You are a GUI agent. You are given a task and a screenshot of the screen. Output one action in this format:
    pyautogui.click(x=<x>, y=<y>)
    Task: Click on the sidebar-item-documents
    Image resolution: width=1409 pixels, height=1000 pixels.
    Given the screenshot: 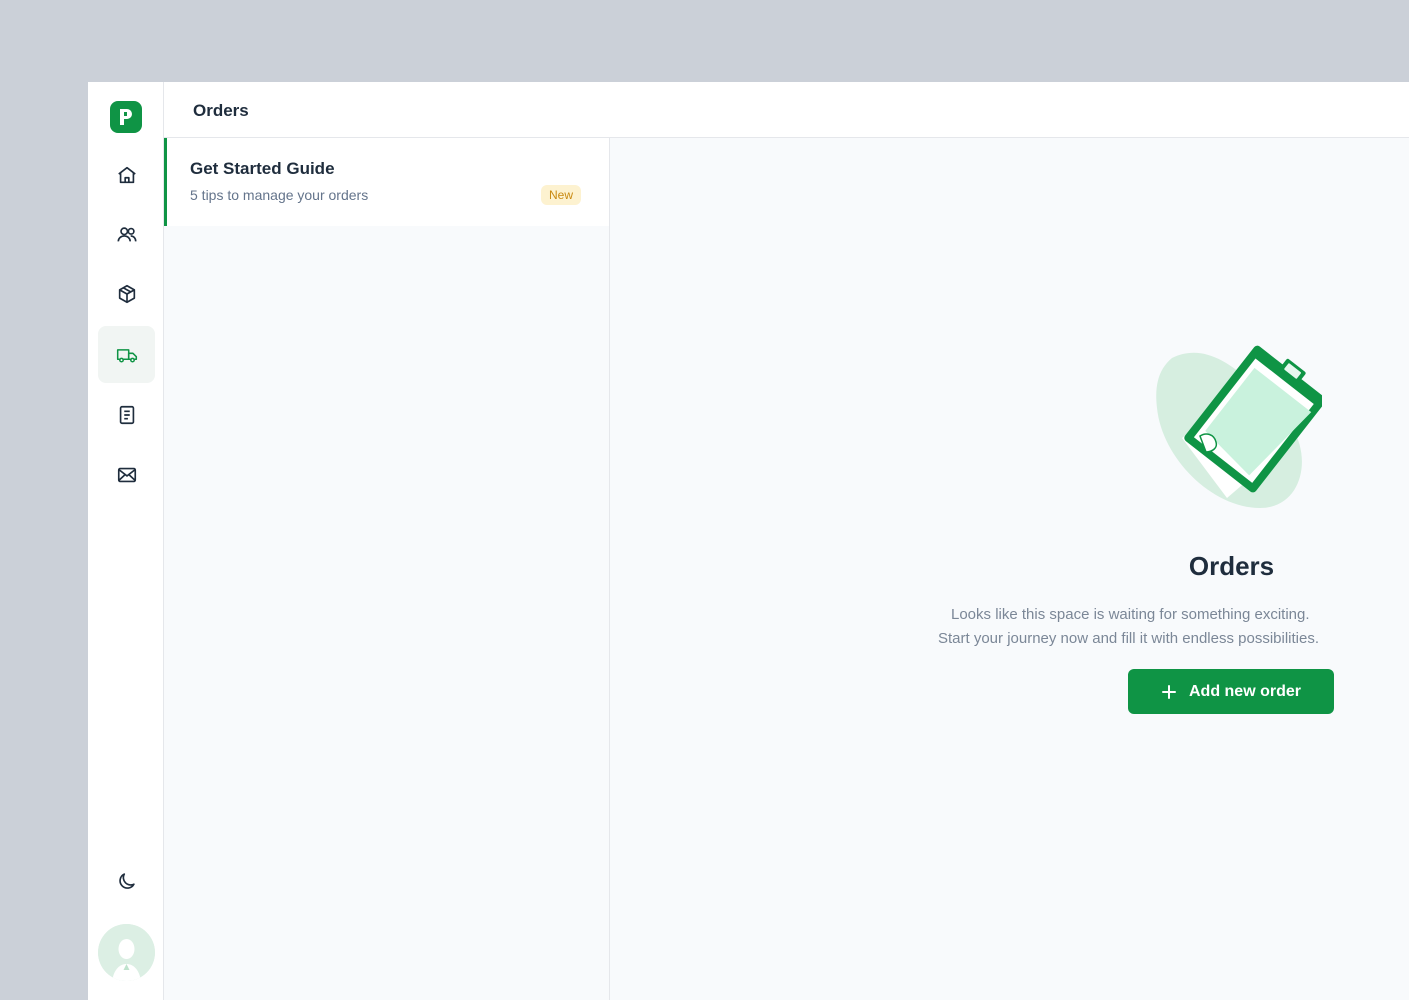 What is the action you would take?
    pyautogui.click(x=126, y=414)
    